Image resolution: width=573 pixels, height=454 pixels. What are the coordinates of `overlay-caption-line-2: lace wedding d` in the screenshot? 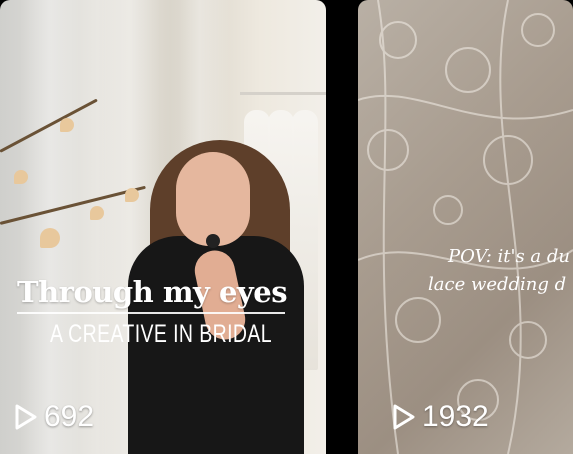 It's located at (497, 284).